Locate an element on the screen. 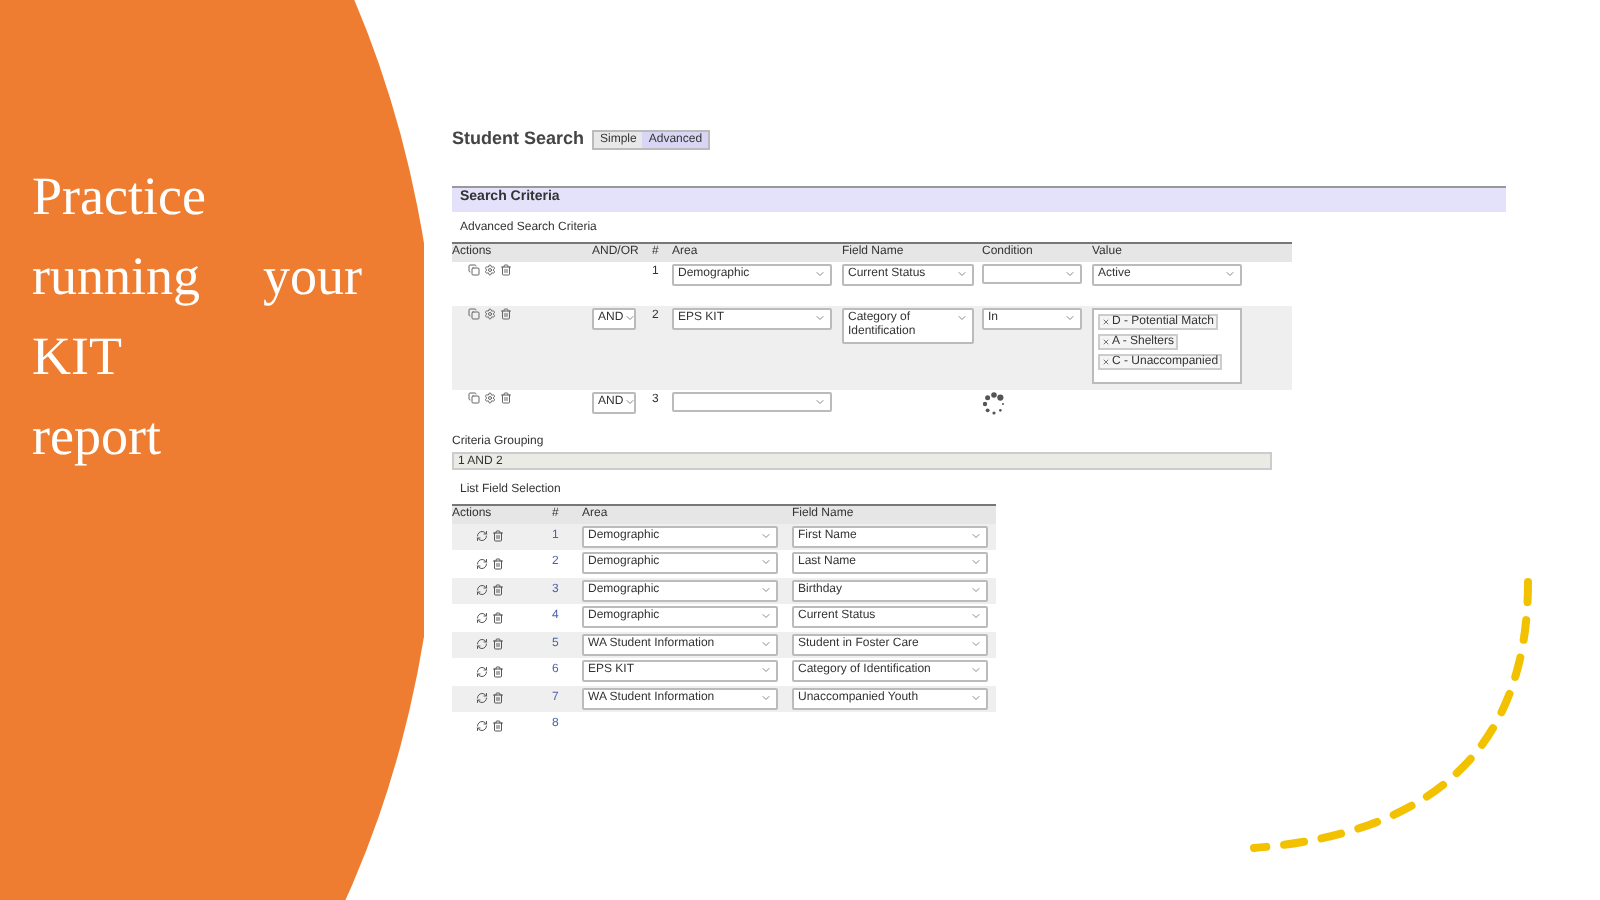 Image resolution: width=1600 pixels, height=900 pixels. page-title: Student Search is located at coordinates (518, 139).